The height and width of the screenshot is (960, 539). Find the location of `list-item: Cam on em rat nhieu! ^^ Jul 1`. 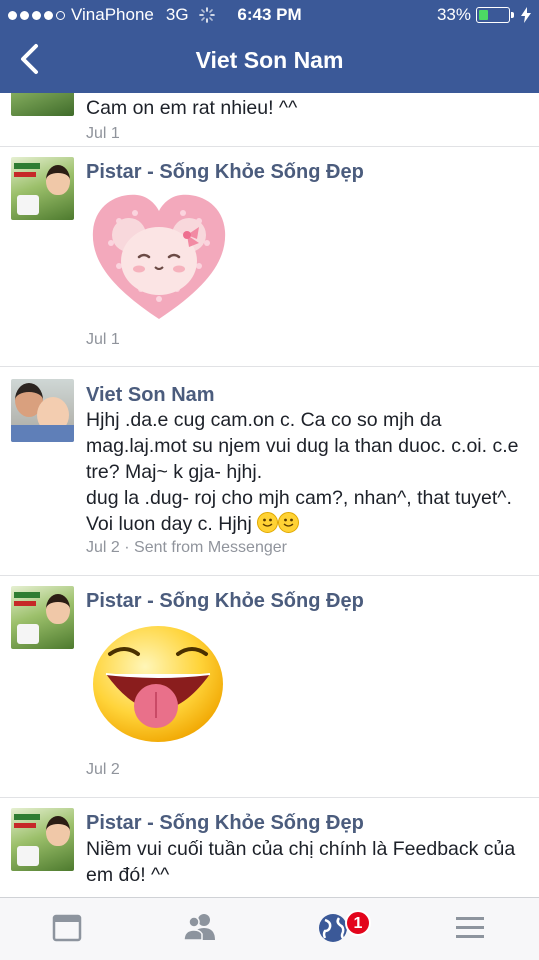

list-item: Cam on em rat nhieu! ^^ Jul 1 is located at coordinates (269, 120).